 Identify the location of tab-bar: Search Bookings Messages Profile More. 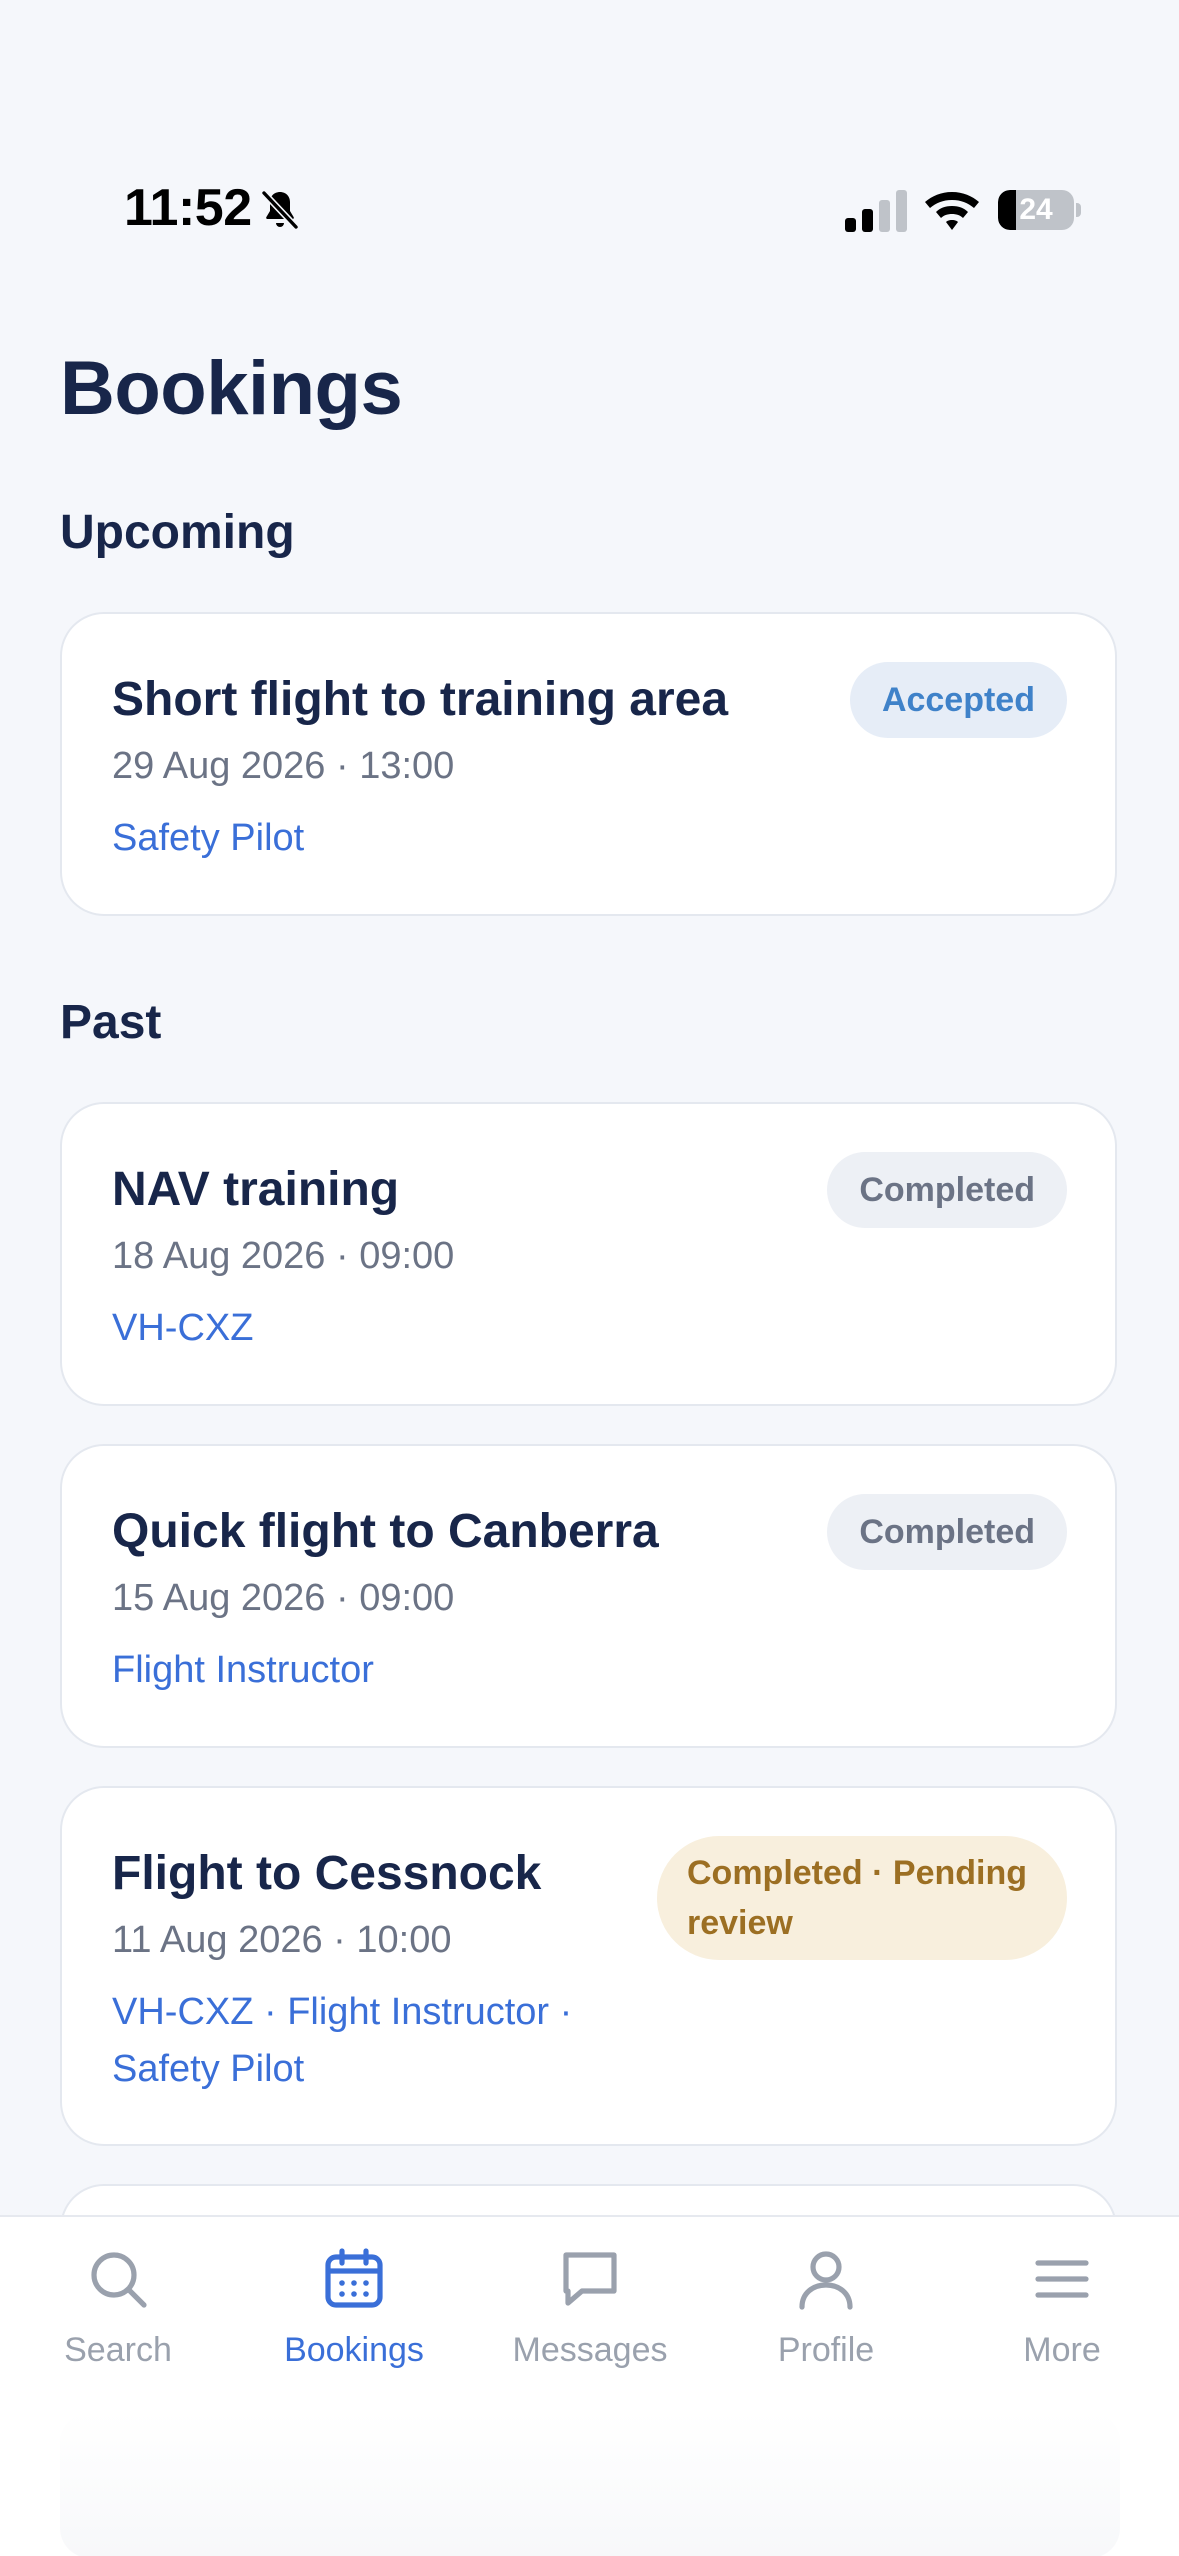
(589, 2385).